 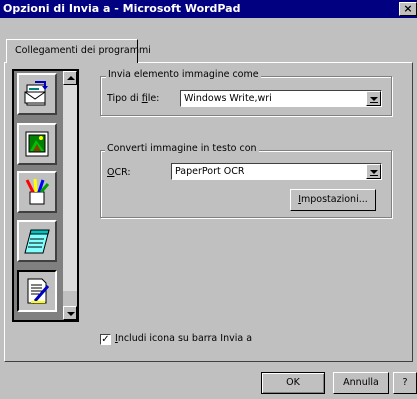 What do you see at coordinates (83, 50) in the screenshot?
I see `tab-label: Collegamenti dei programmi` at bounding box center [83, 50].